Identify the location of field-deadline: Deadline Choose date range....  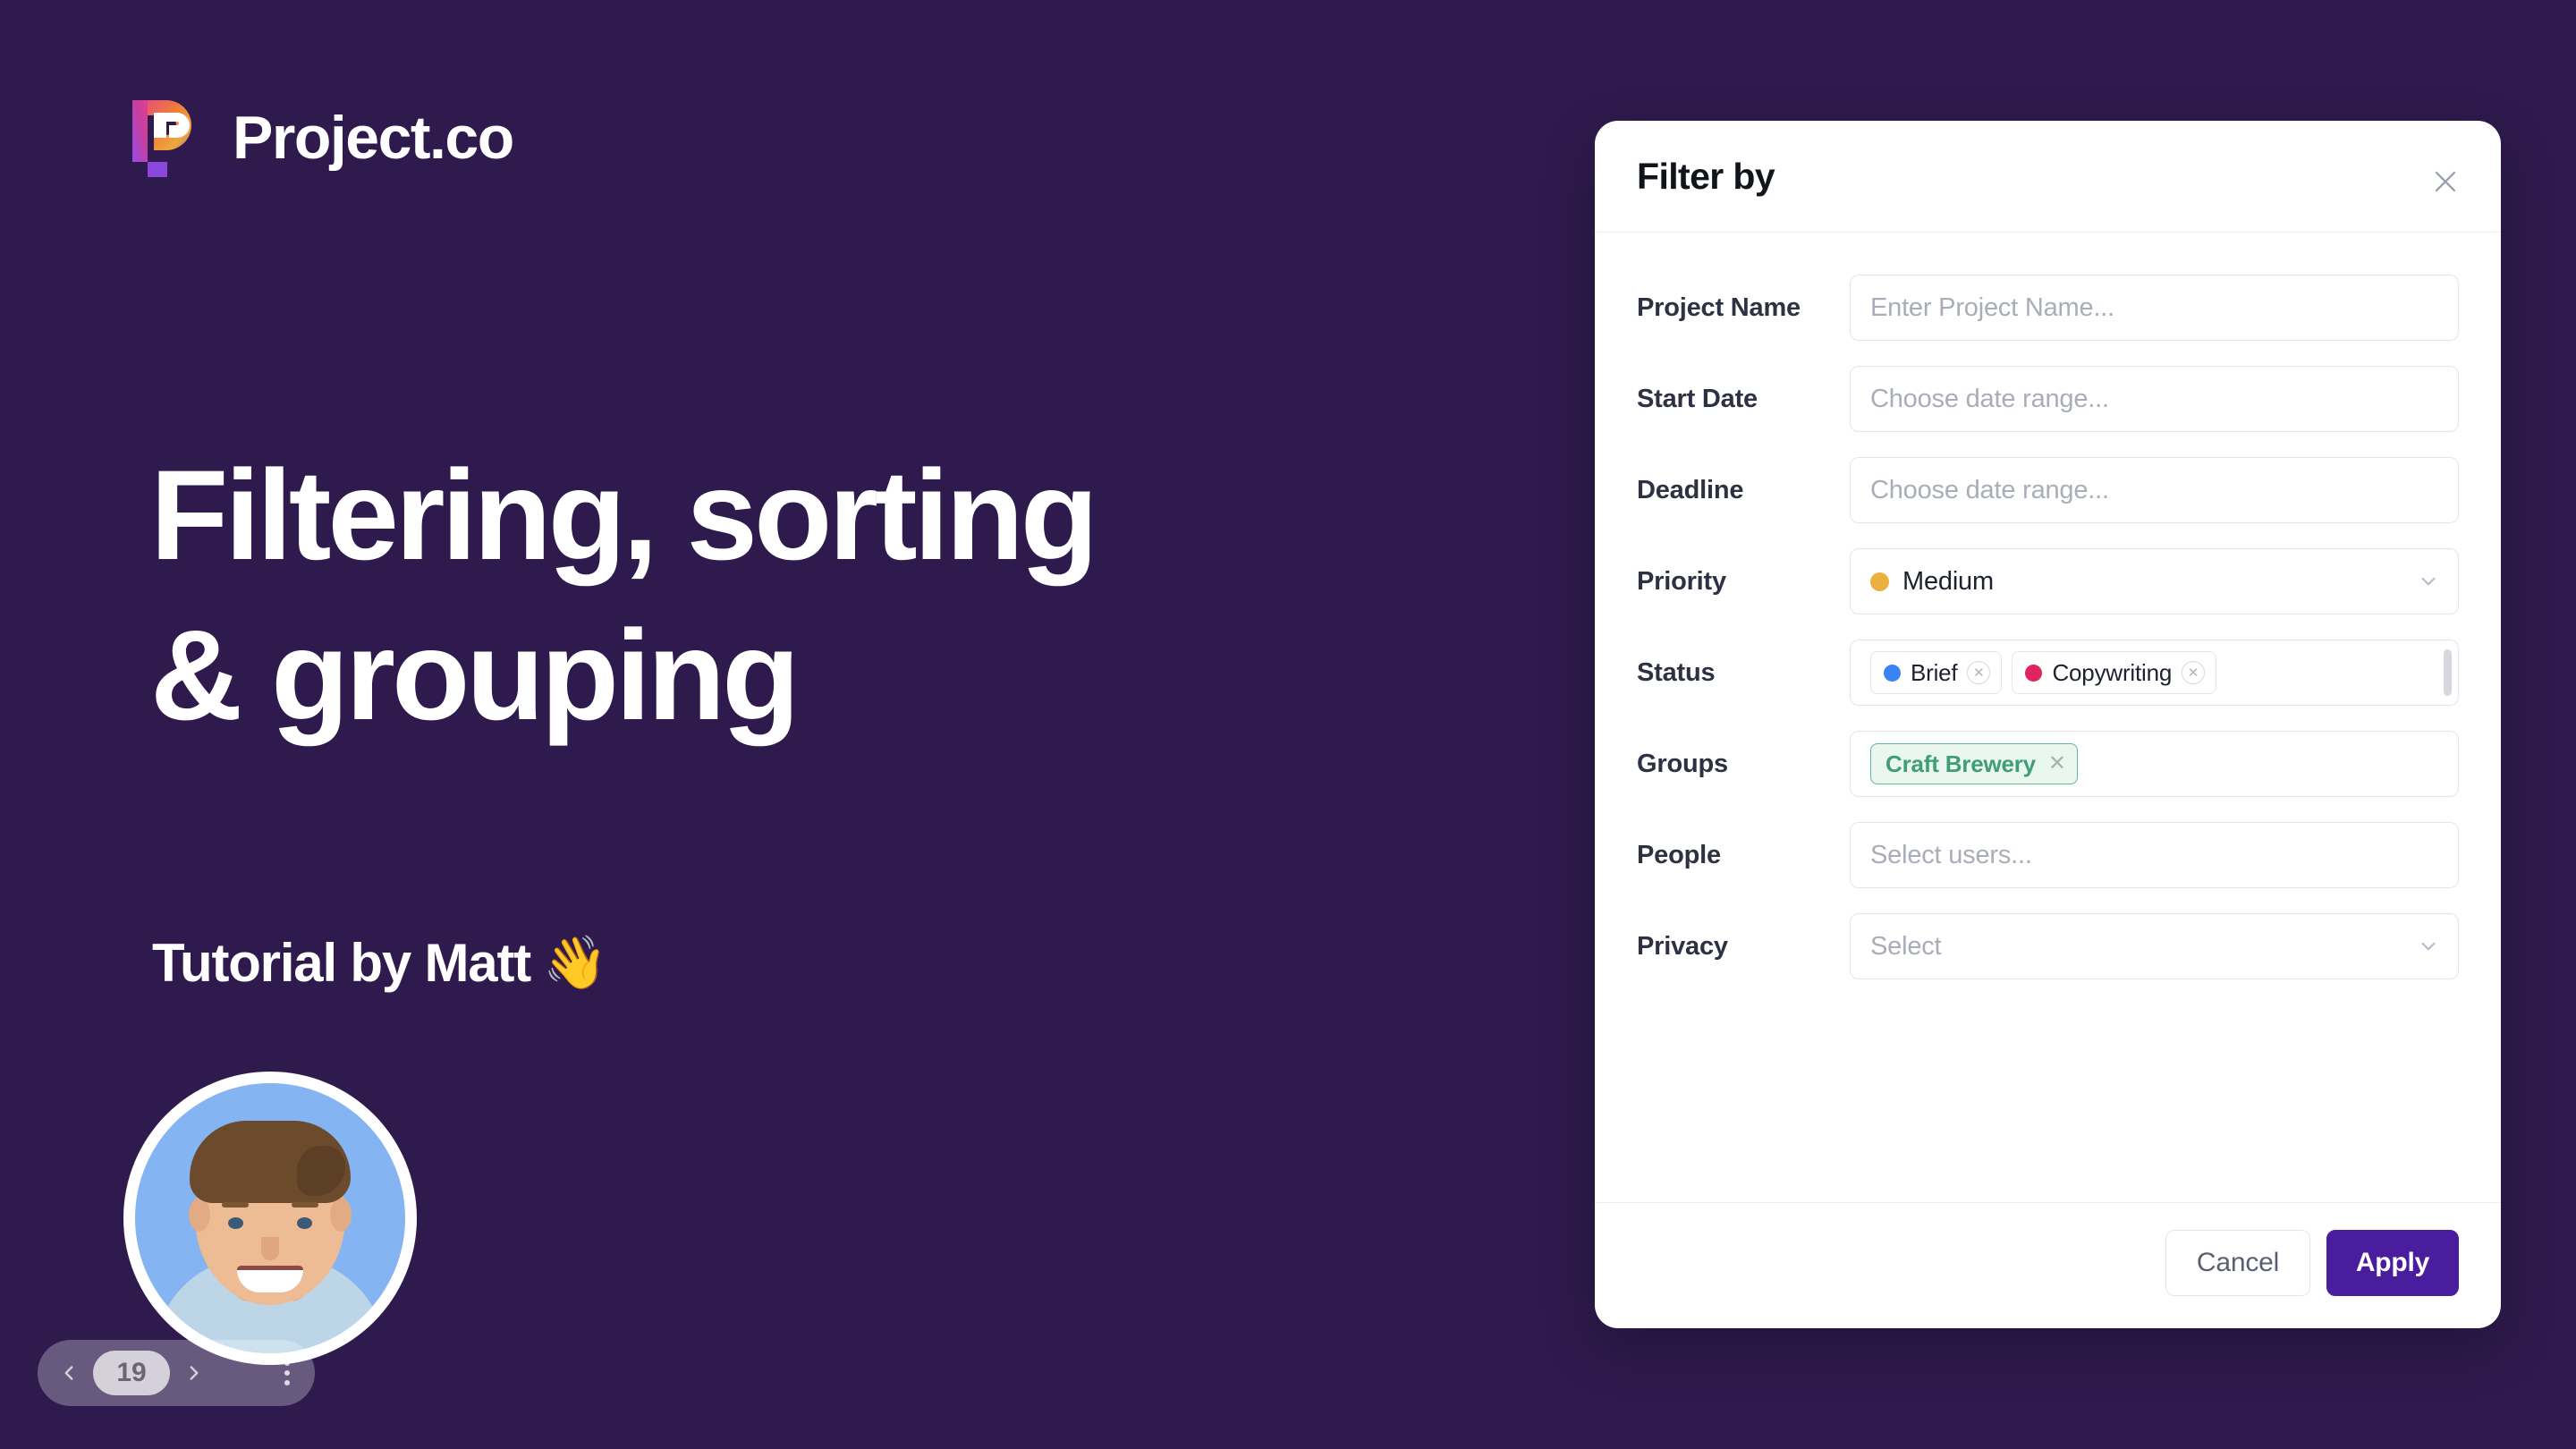
(2048, 490).